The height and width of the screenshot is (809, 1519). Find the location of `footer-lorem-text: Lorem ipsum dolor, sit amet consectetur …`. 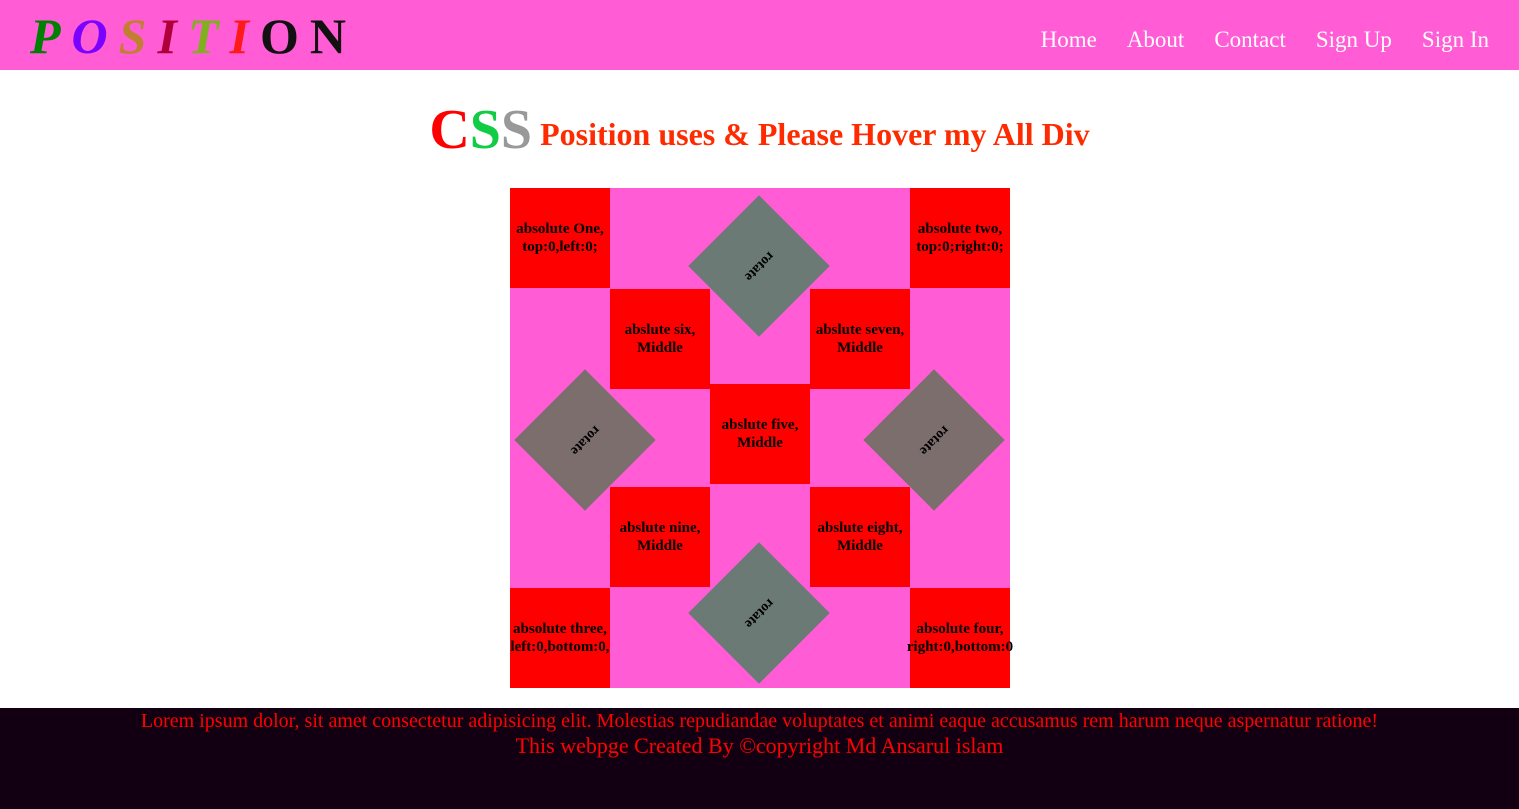

footer-lorem-text: Lorem ipsum dolor, sit amet consectetur … is located at coordinates (759, 721).